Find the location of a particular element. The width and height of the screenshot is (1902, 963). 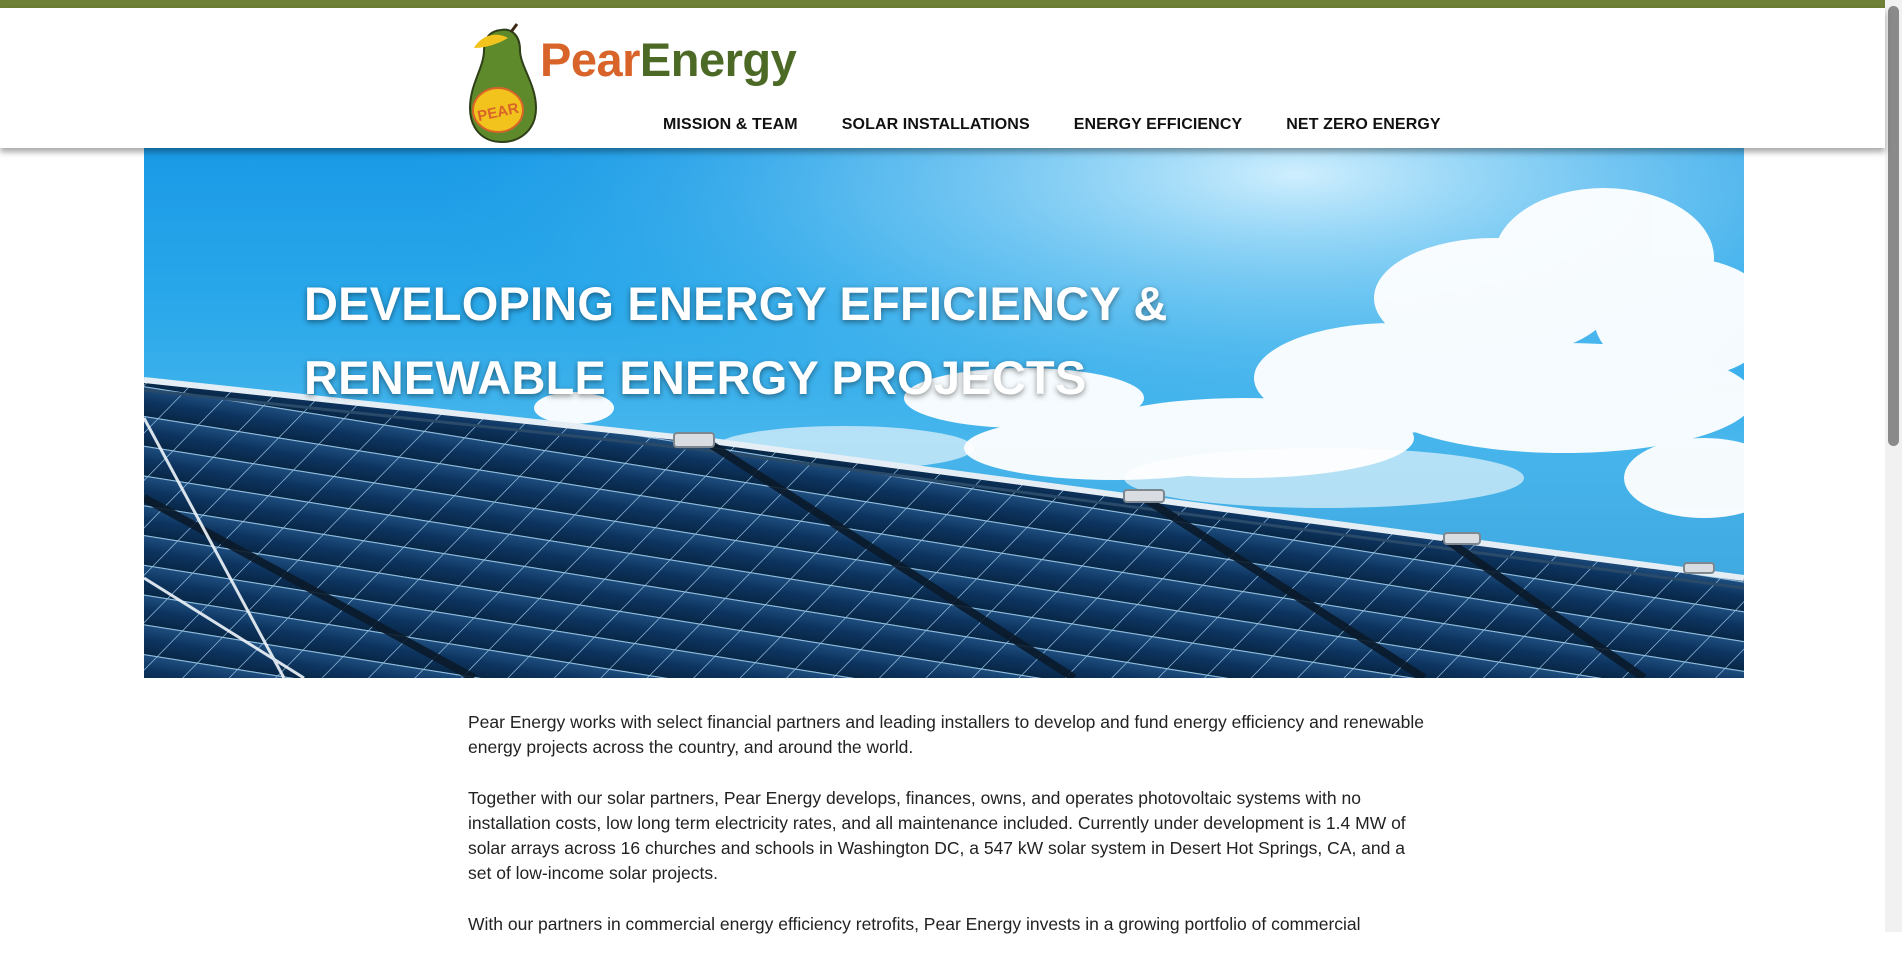

brand-name-energy: Energy is located at coordinates (718, 59).